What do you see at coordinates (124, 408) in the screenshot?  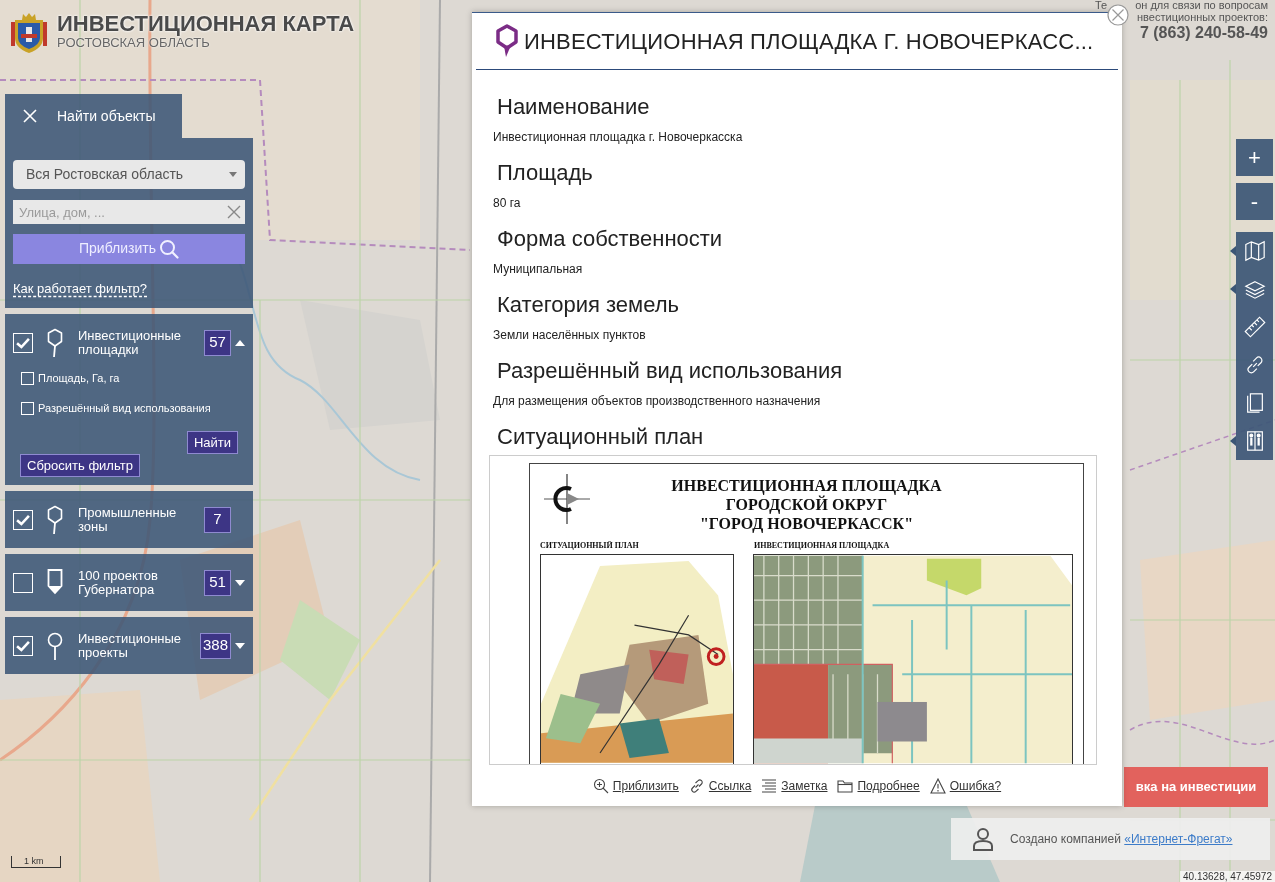 I see `filter-label: Разрешённый вид использования` at bounding box center [124, 408].